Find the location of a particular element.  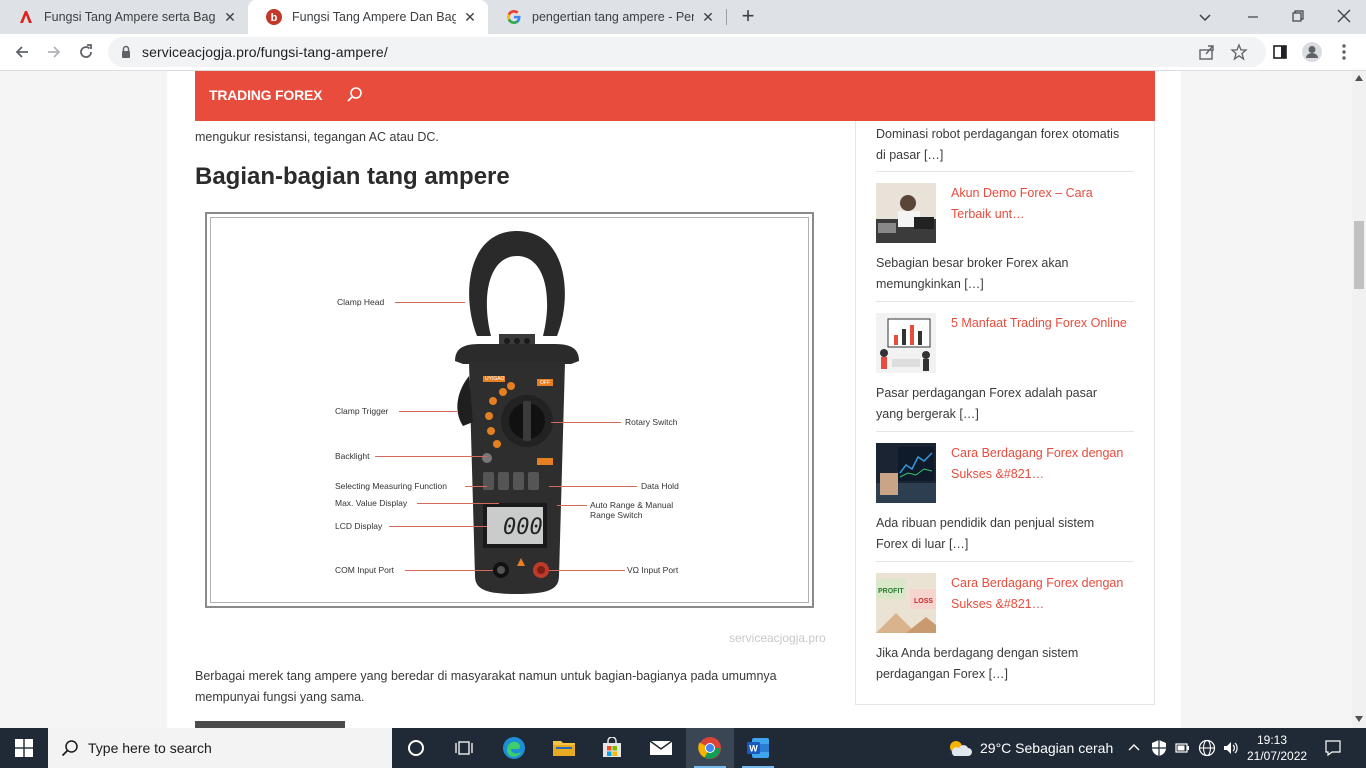

reload-icon is located at coordinates (86, 52).